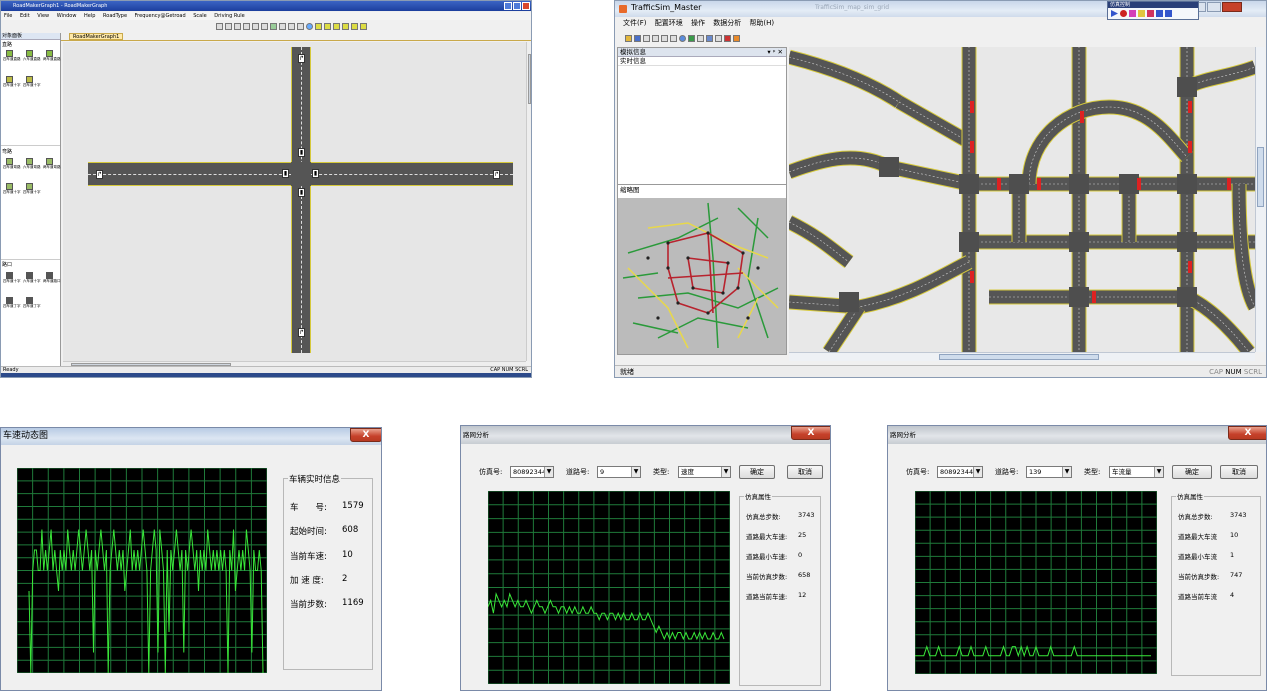 This screenshot has width=1267, height=691. I want to click on grid-icon, so click(718, 38).